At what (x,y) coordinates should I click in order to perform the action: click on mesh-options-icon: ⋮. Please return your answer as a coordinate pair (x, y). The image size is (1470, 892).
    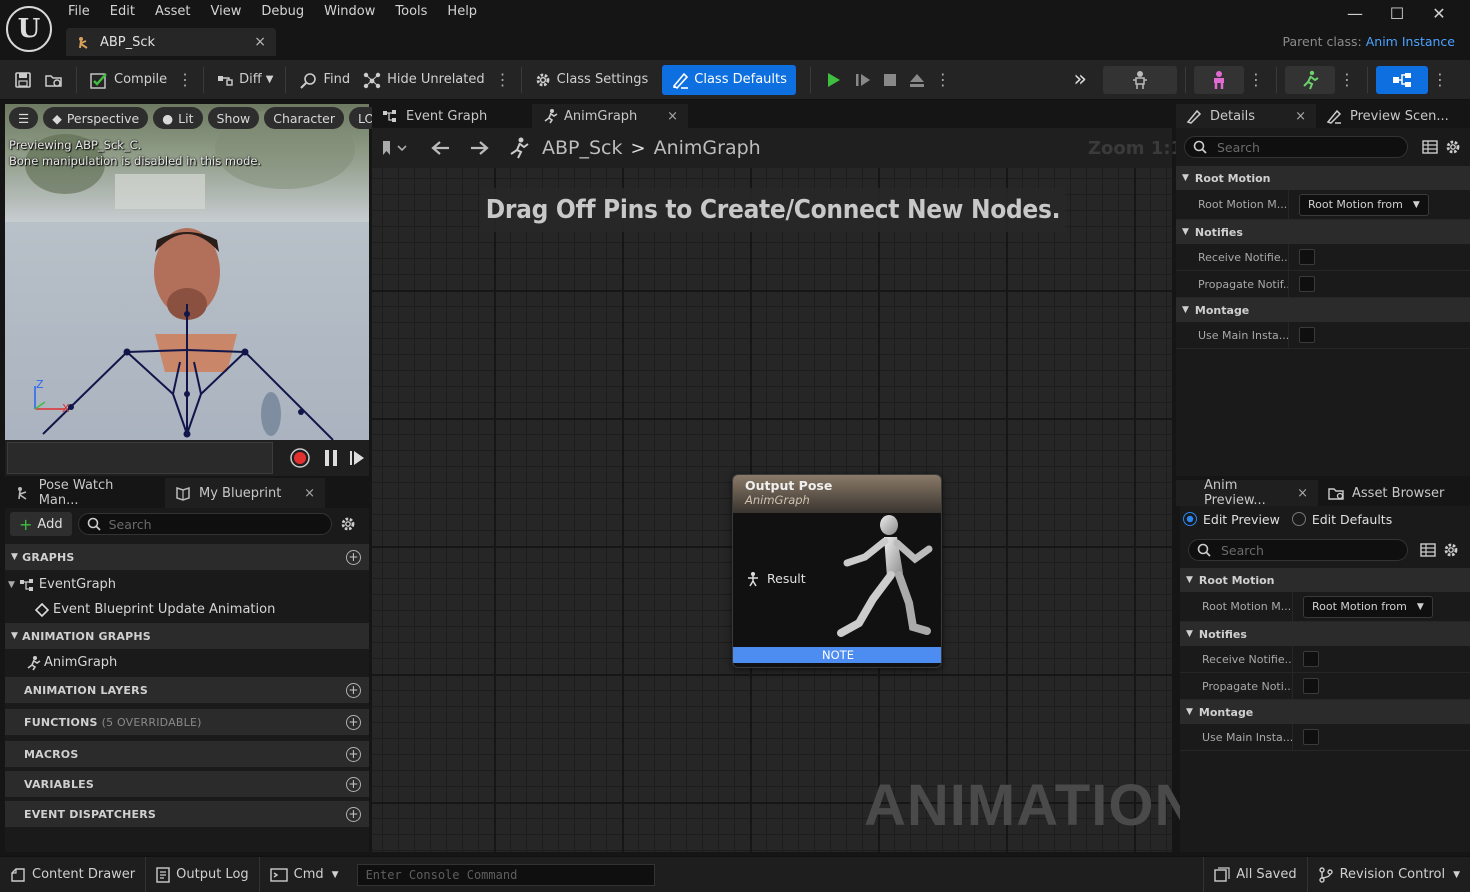
    Looking at the image, I should click on (1256, 79).